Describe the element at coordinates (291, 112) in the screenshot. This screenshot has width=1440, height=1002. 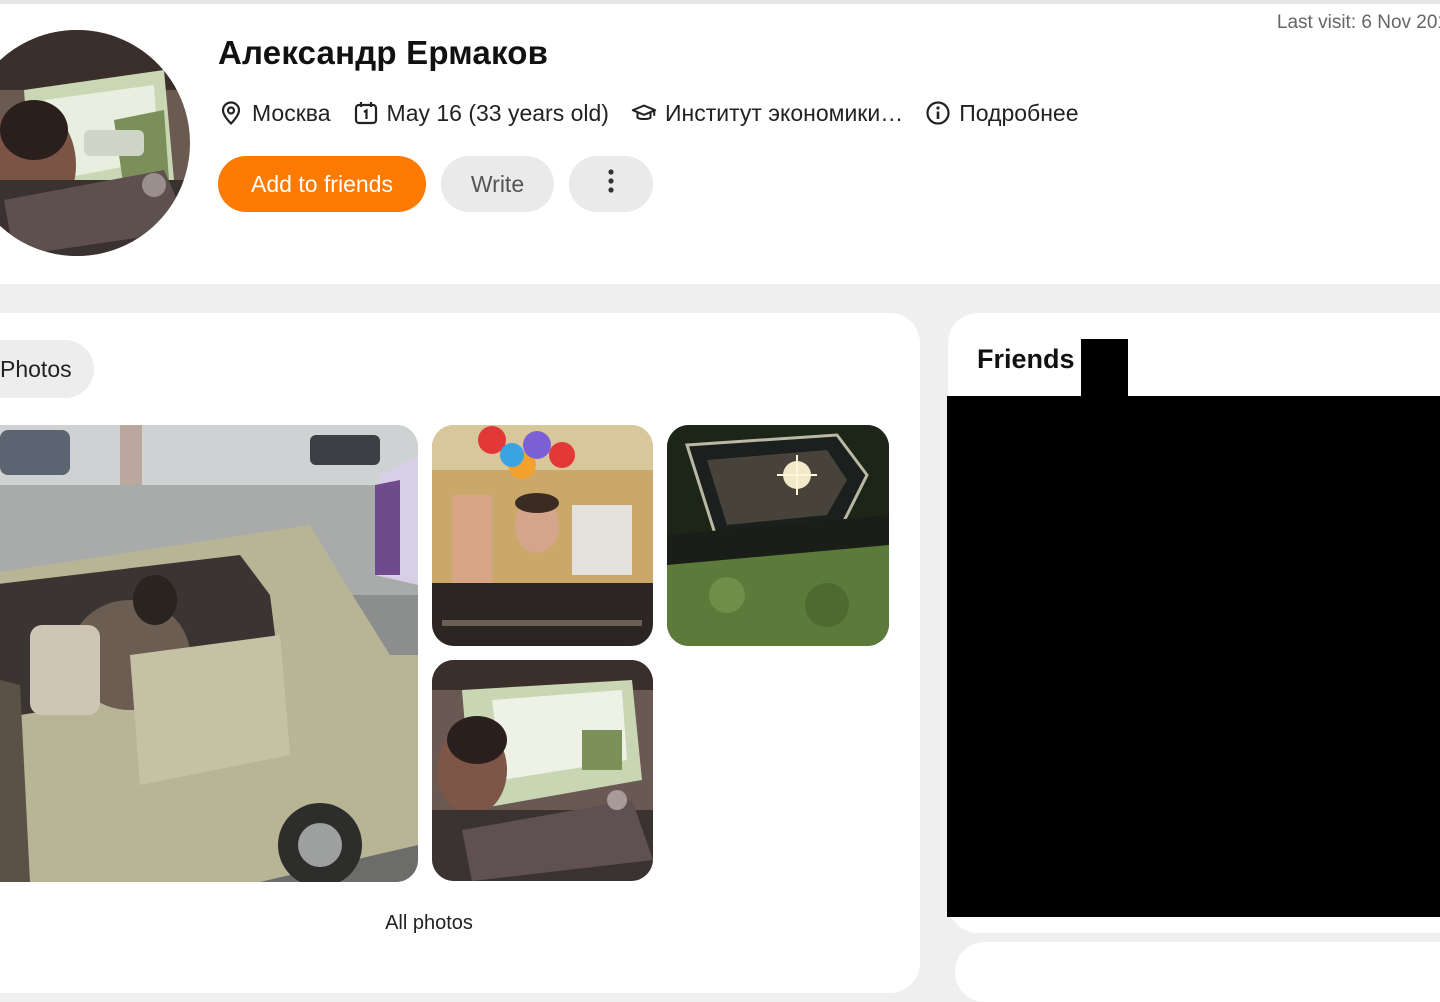
I see `city-label: Москва` at that location.